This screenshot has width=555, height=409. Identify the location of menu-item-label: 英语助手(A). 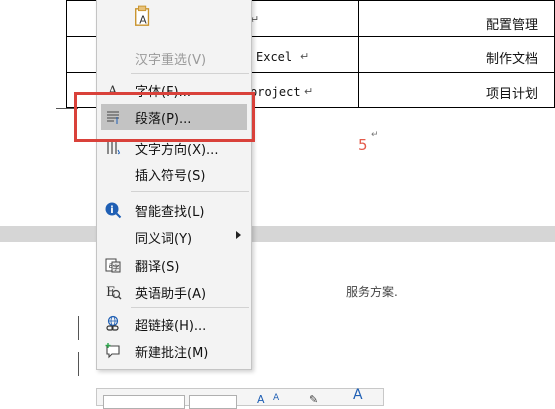
(171, 294).